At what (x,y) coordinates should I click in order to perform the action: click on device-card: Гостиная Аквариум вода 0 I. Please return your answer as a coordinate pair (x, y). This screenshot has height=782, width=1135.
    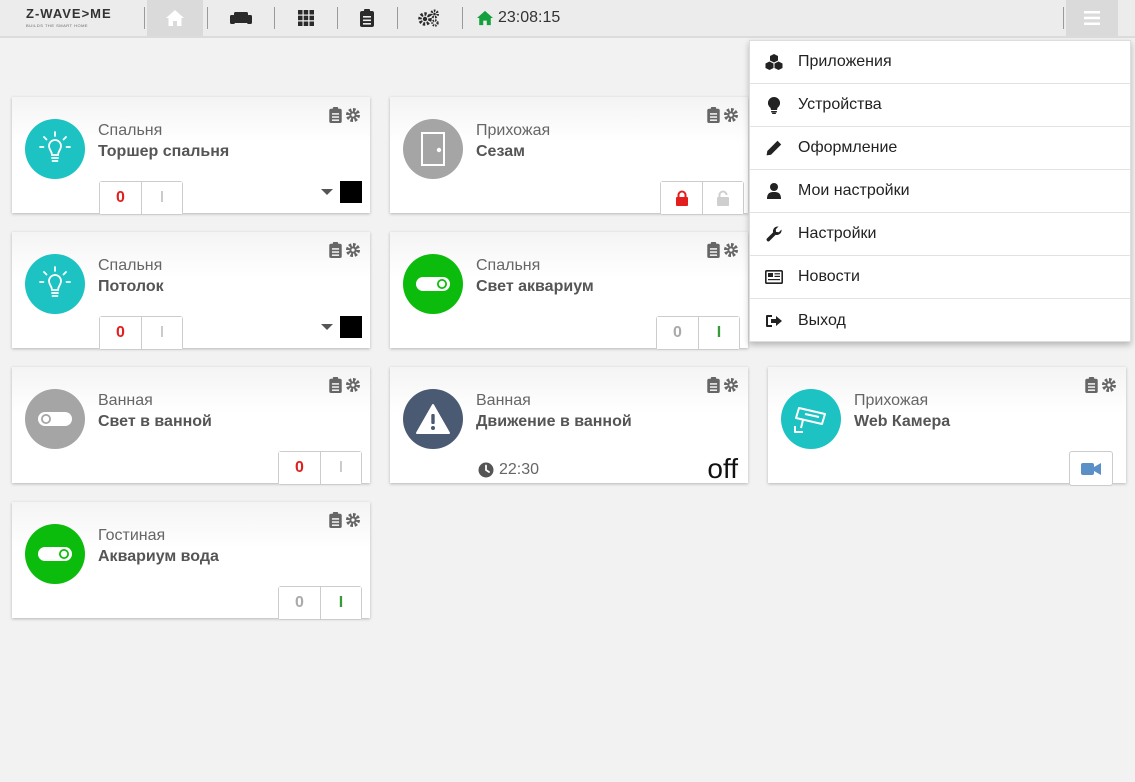
    Looking at the image, I should click on (191, 561).